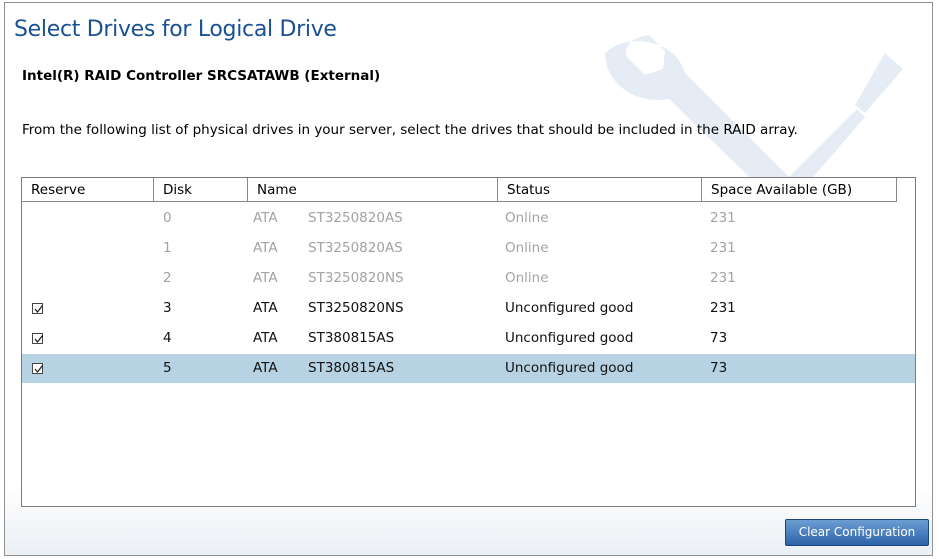 The width and height of the screenshot is (939, 559). I want to click on table-row: 0 ATA ST3250820AS Online 231, so click(468, 218).